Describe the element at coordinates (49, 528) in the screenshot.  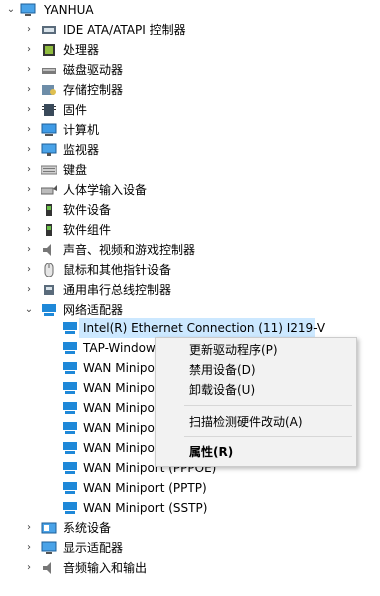
I see `system-device-icon` at that location.